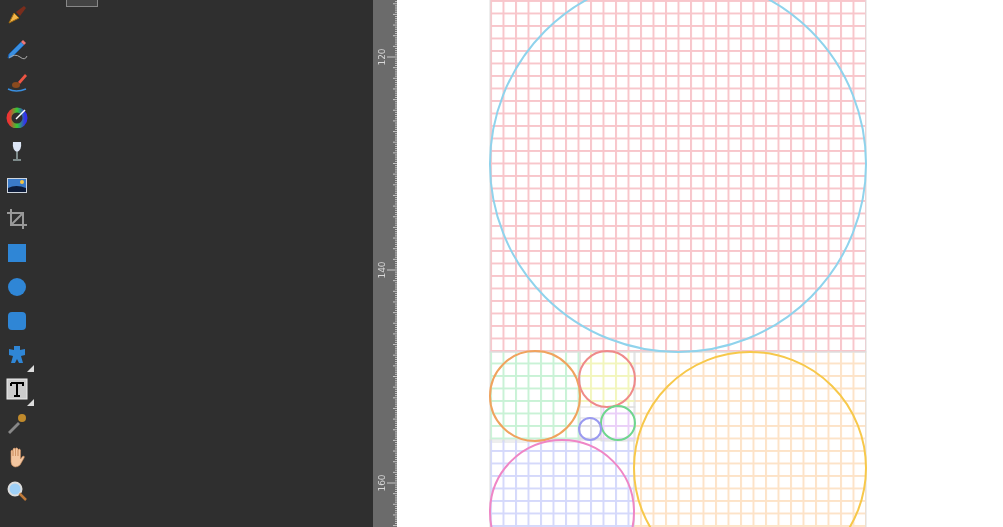 This screenshot has height=527, width=1003. What do you see at coordinates (17, 15) in the screenshot?
I see `pen-nib-icon` at bounding box center [17, 15].